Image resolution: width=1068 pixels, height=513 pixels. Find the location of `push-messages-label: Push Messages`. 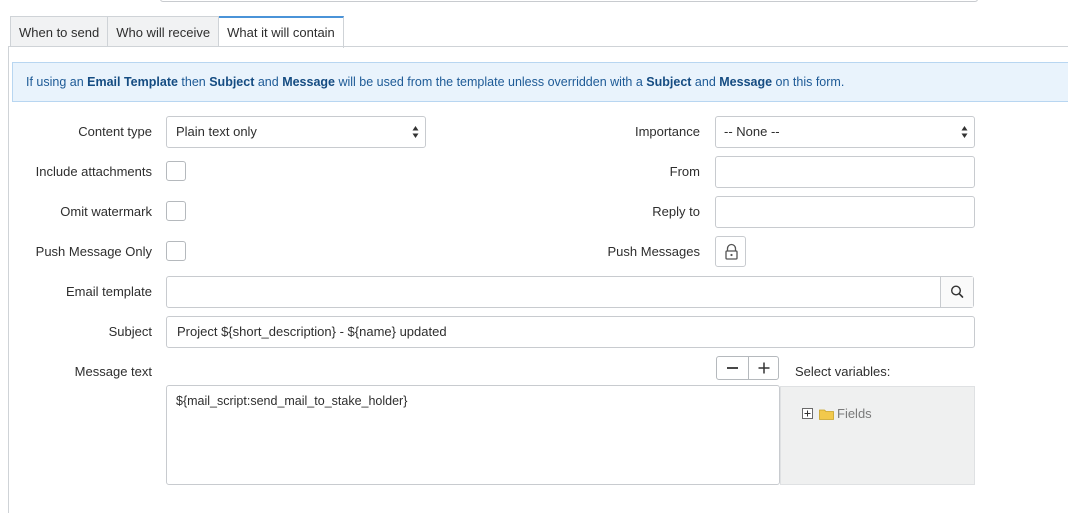

push-messages-label: Push Messages is located at coordinates (654, 251).